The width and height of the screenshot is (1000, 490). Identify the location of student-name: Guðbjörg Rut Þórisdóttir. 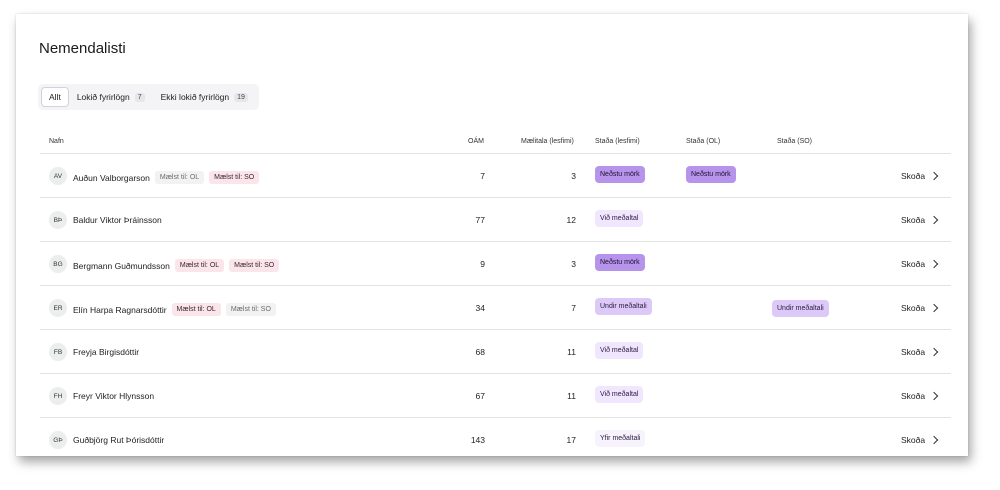
(119, 440).